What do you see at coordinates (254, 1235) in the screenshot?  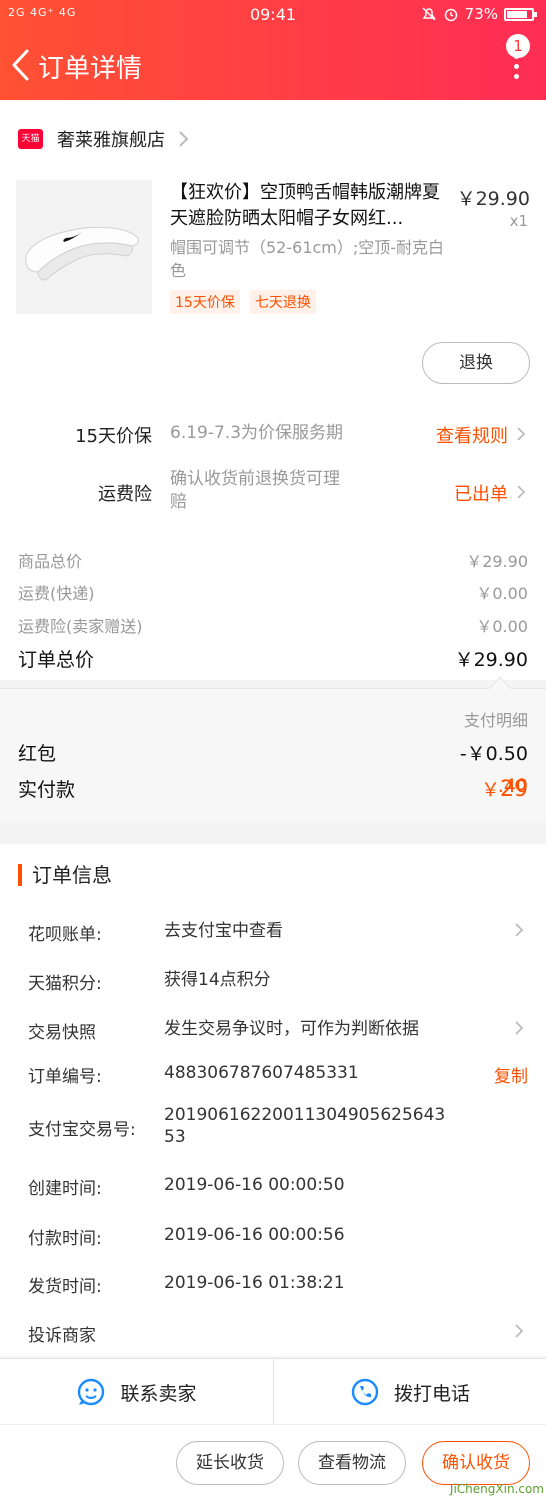 I see `info-value: 2019-06-16 00:00:56` at bounding box center [254, 1235].